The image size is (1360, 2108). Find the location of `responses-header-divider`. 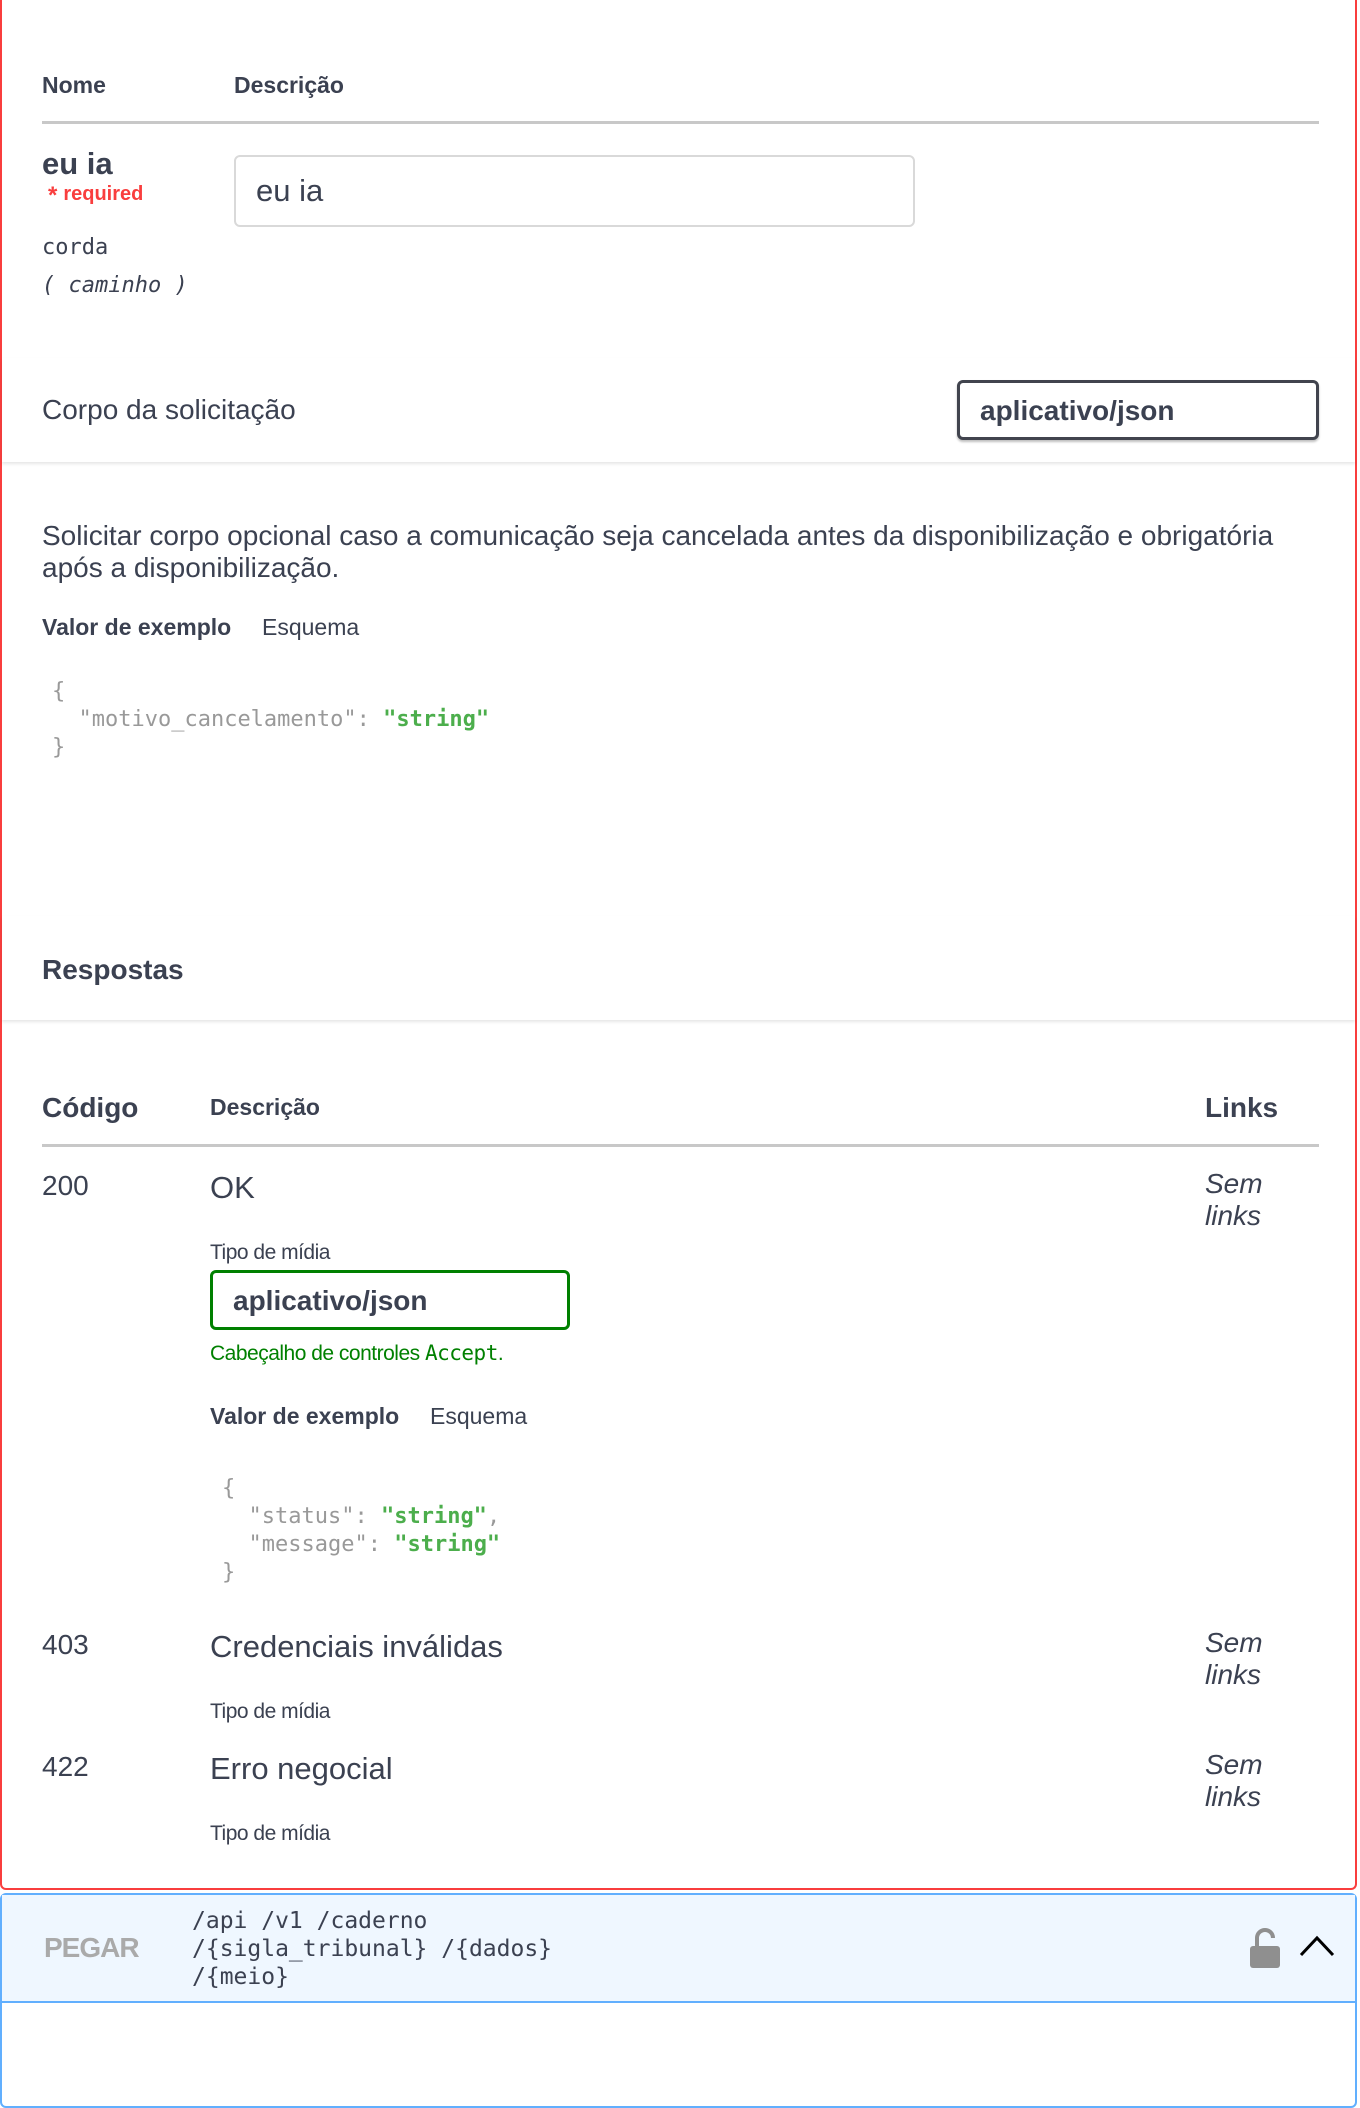

responses-header-divider is located at coordinates (680, 1145).